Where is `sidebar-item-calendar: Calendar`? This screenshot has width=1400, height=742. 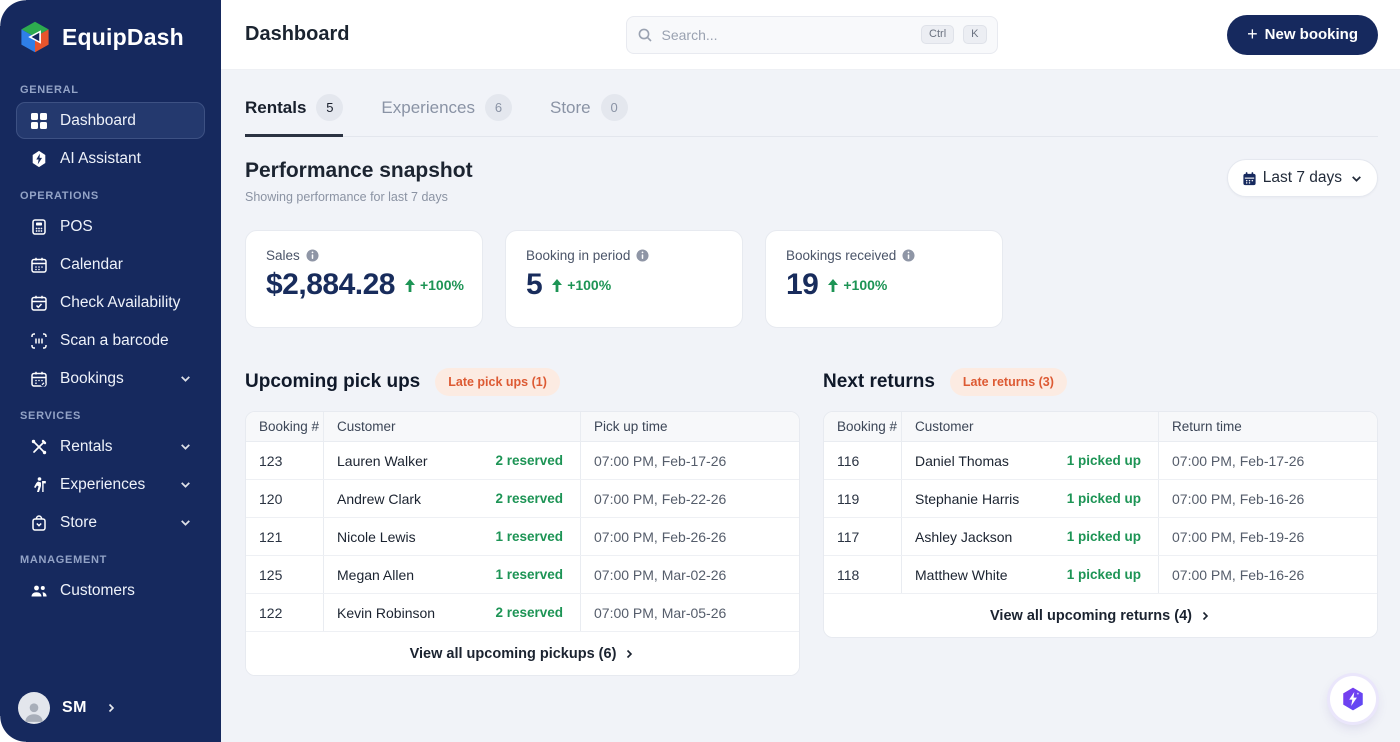
sidebar-item-calendar: Calendar is located at coordinates (110, 264).